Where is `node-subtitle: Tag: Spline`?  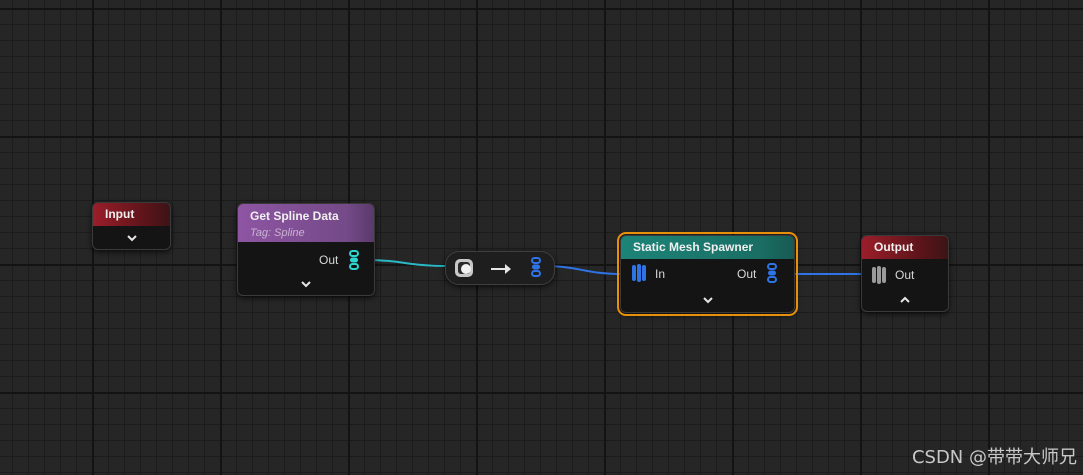
node-subtitle: Tag: Spline is located at coordinates (277, 233).